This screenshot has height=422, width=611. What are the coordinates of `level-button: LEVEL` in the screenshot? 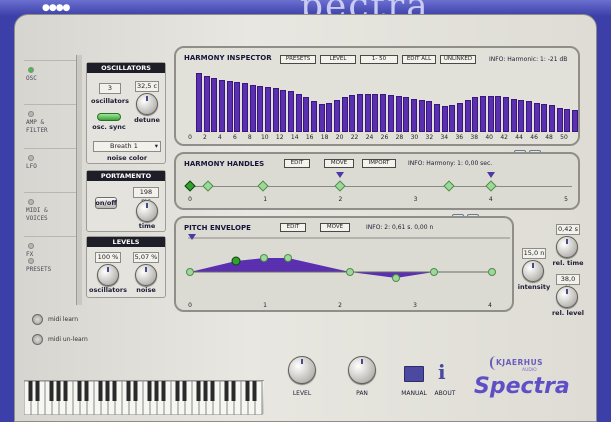 It's located at (338, 59).